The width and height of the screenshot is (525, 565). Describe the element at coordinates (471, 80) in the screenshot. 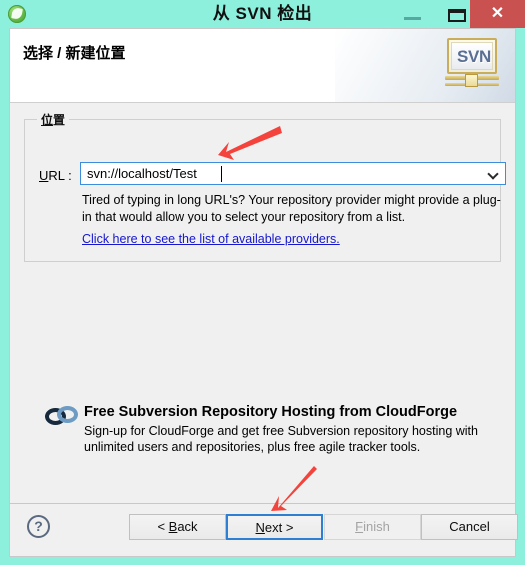

I see `svn-icon-node` at that location.